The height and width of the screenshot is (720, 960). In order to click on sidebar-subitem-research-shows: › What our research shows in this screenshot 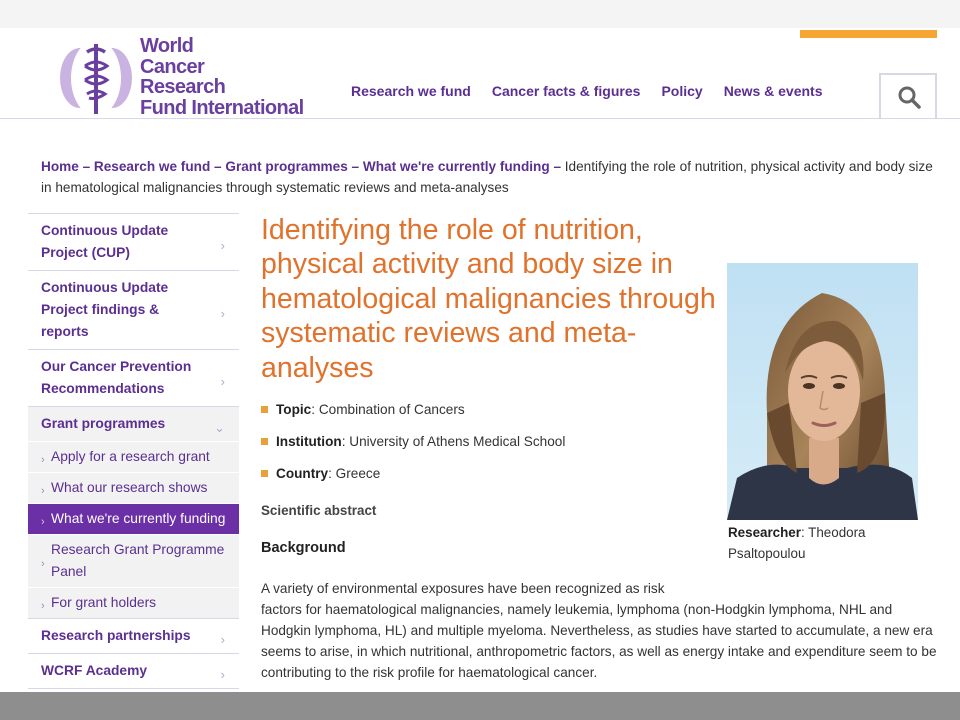, I will do `click(133, 487)`.